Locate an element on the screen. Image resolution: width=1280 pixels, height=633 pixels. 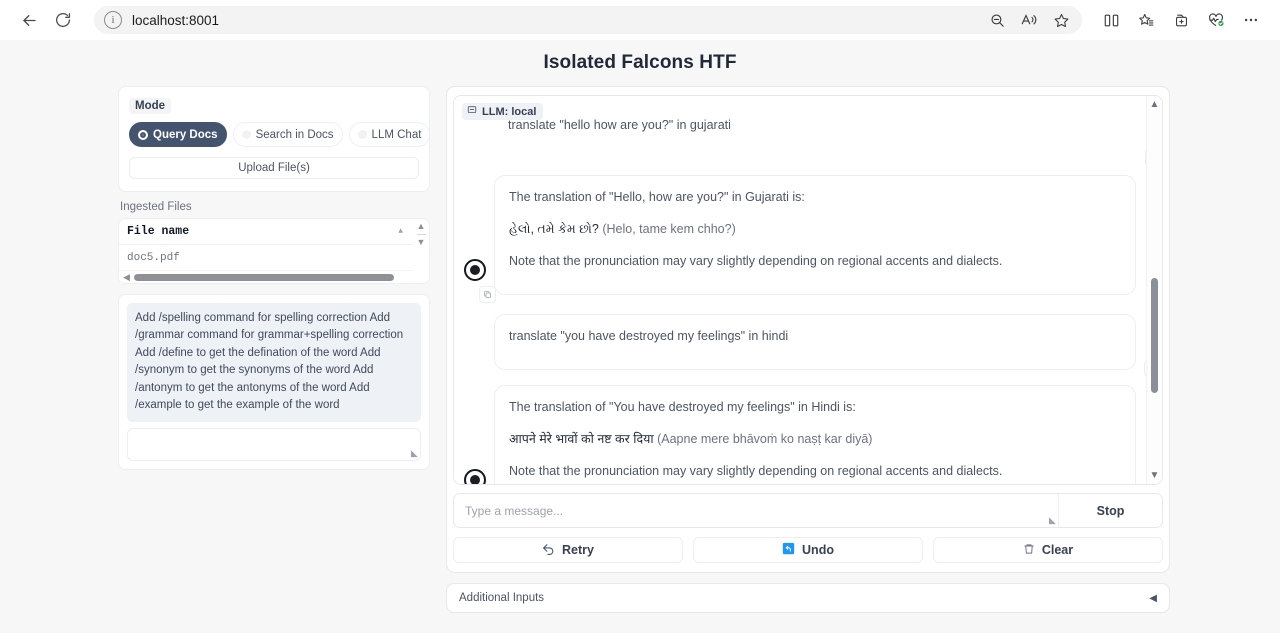
table-vertical-scrollbar: ▲ ▼ is located at coordinates (421, 251).